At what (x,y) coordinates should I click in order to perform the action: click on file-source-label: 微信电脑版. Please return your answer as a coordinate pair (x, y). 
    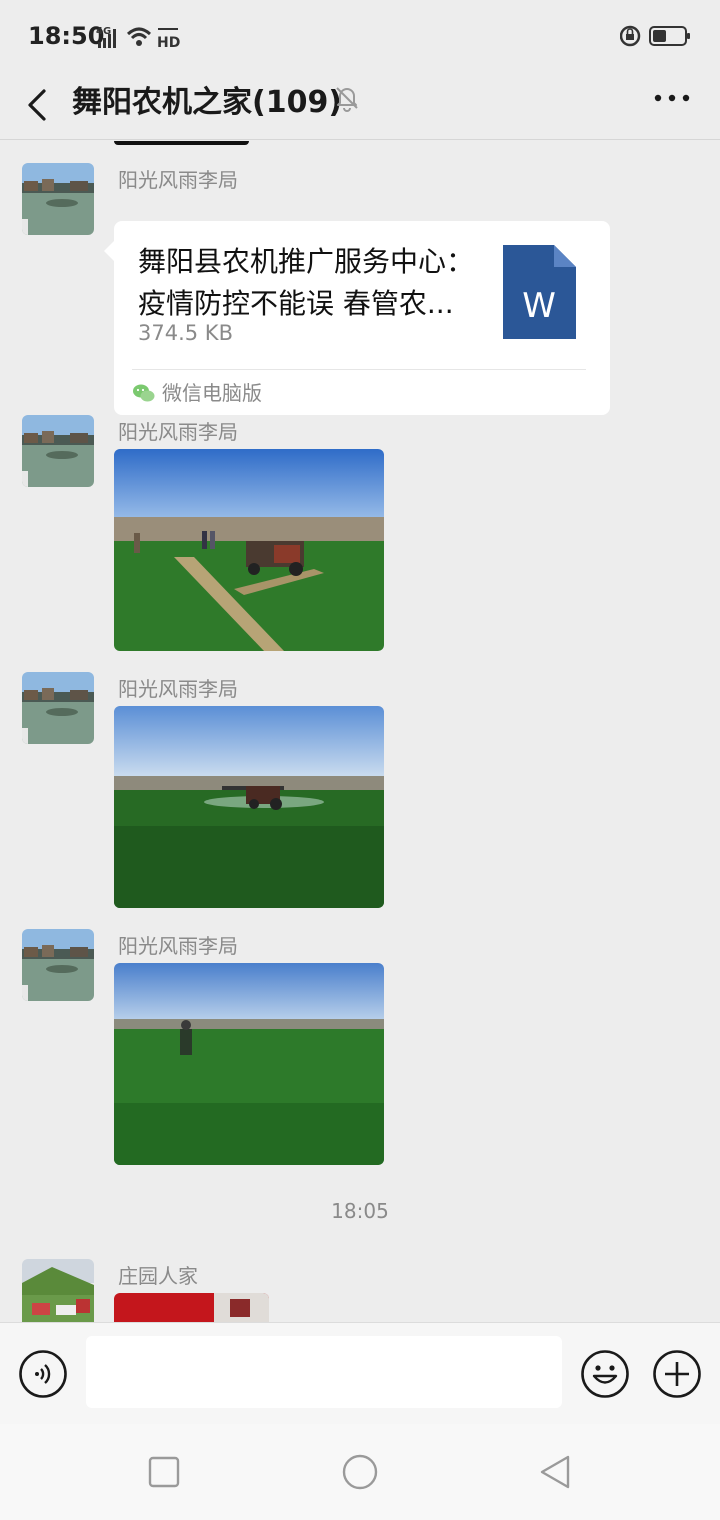
    Looking at the image, I should click on (212, 393).